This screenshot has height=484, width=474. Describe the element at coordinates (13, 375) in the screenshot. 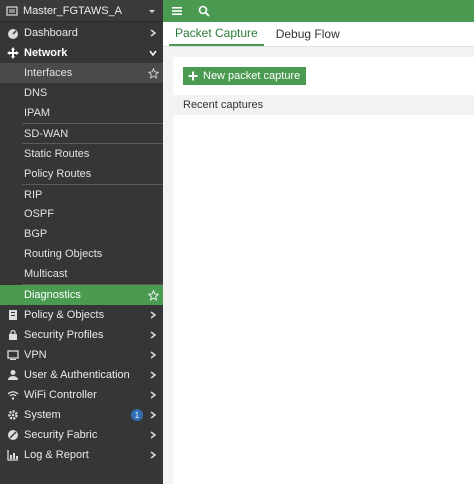

I see `user-icon` at that location.